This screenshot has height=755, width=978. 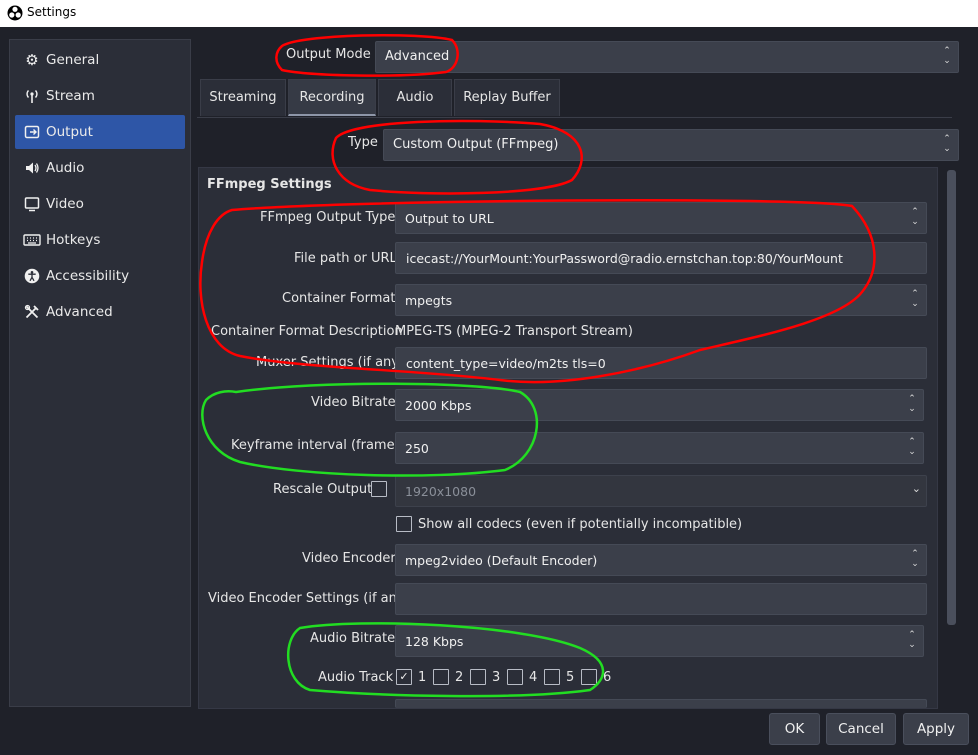 What do you see at coordinates (661, 560) in the screenshot?
I see `video-encoder-select: mpeg2video (Default Encoder) ⌃ ⌄` at bounding box center [661, 560].